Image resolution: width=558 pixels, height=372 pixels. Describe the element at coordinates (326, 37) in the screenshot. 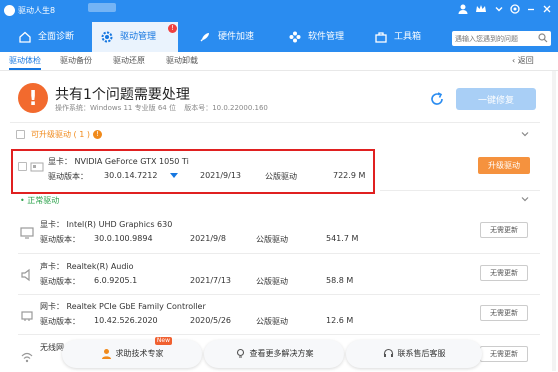

I see `tab-label: 软件管理` at that location.